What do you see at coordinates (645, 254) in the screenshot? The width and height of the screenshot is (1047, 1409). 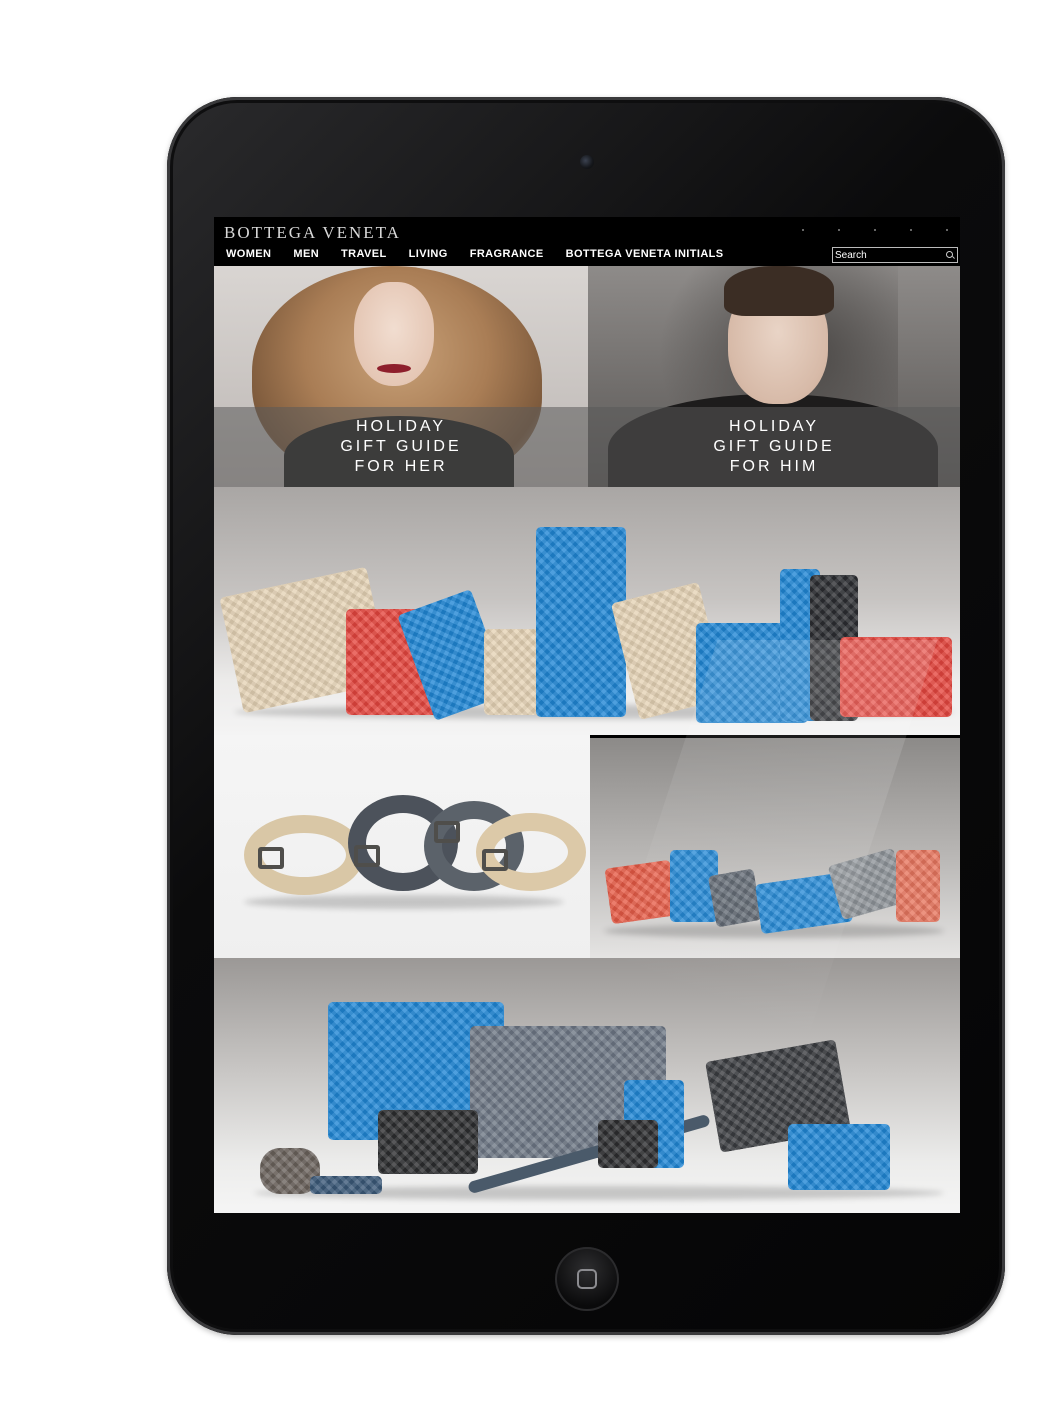 I see `nav-item-initials: BOTTEGA VENETA INITIALS` at bounding box center [645, 254].